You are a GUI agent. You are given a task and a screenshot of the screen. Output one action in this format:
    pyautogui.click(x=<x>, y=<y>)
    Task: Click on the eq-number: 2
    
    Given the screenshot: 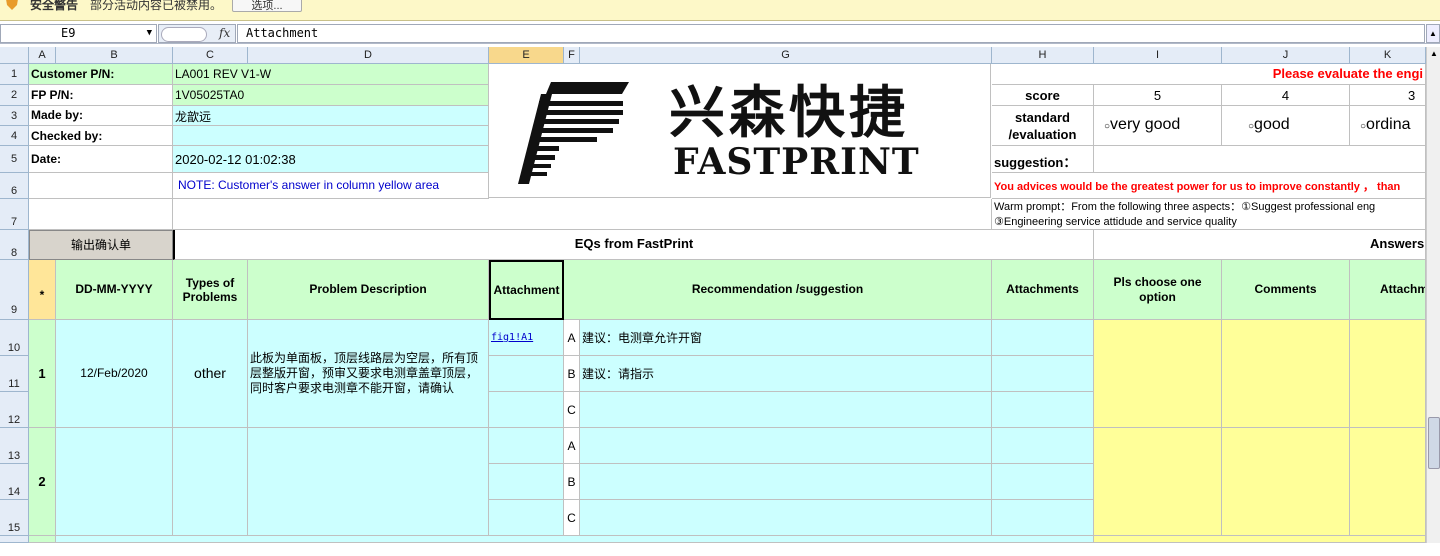 What is the action you would take?
    pyautogui.click(x=42, y=482)
    